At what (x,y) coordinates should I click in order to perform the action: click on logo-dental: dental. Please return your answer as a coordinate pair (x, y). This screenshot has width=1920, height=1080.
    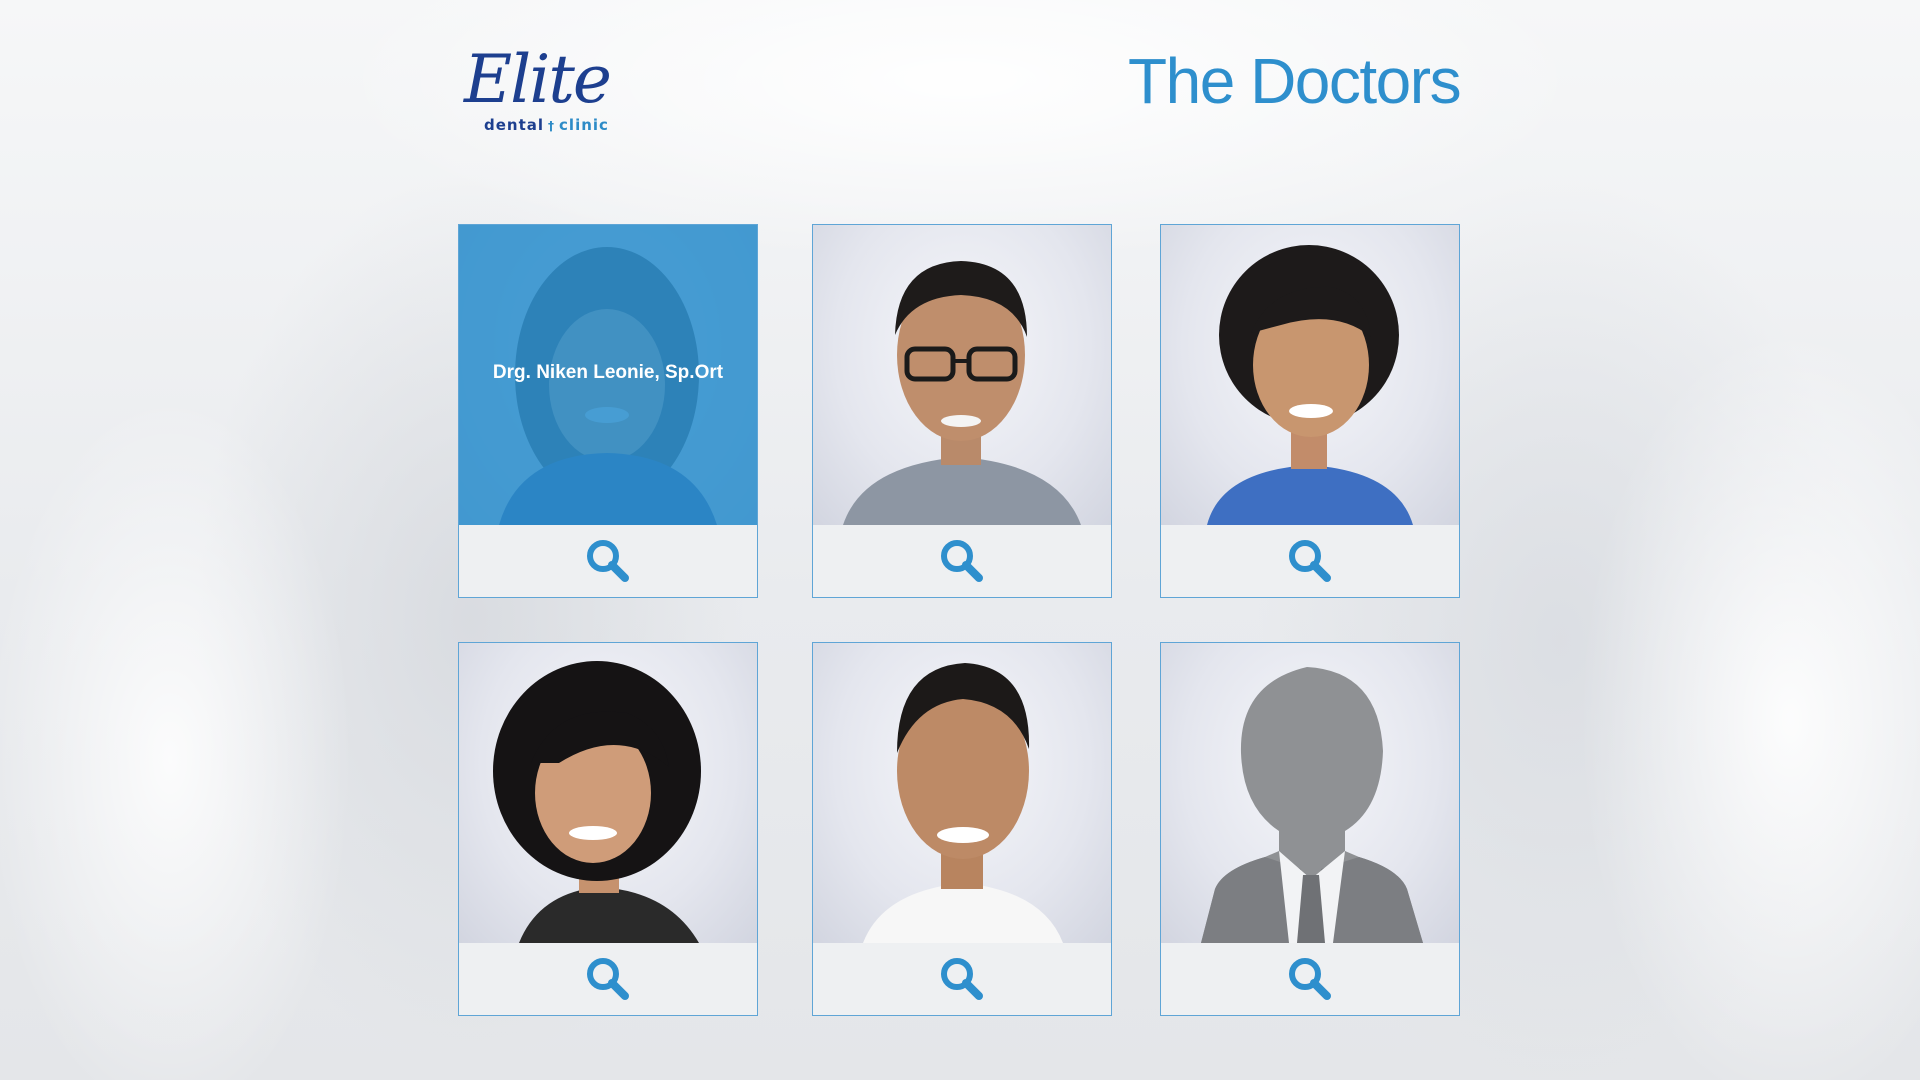
    Looking at the image, I should click on (514, 125).